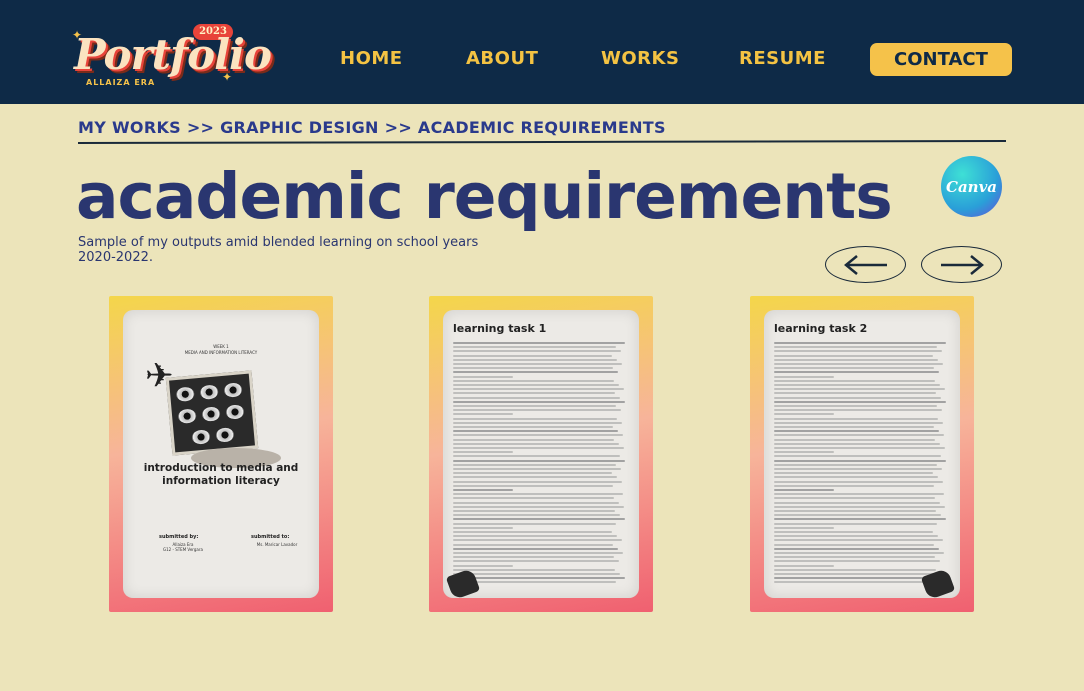 Image resolution: width=1084 pixels, height=691 pixels. Describe the element at coordinates (277, 544) in the screenshot. I see `submitted-to-name: Ms. Maricar Lavador` at that location.